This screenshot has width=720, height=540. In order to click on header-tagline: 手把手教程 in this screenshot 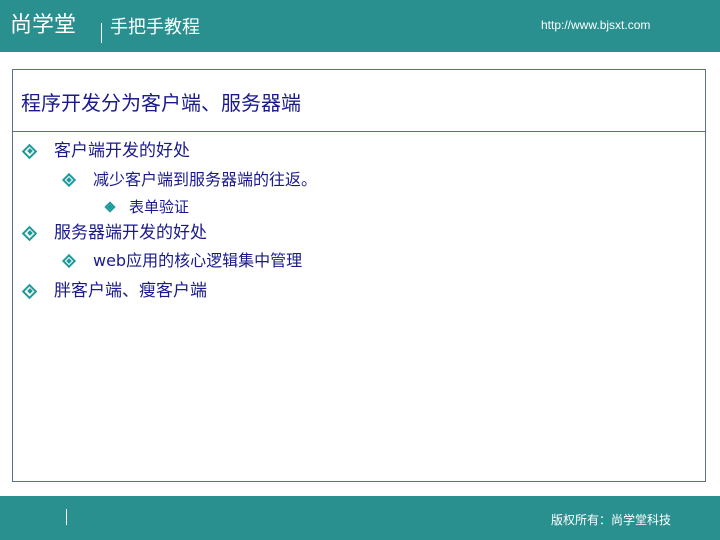, I will do `click(155, 27)`.